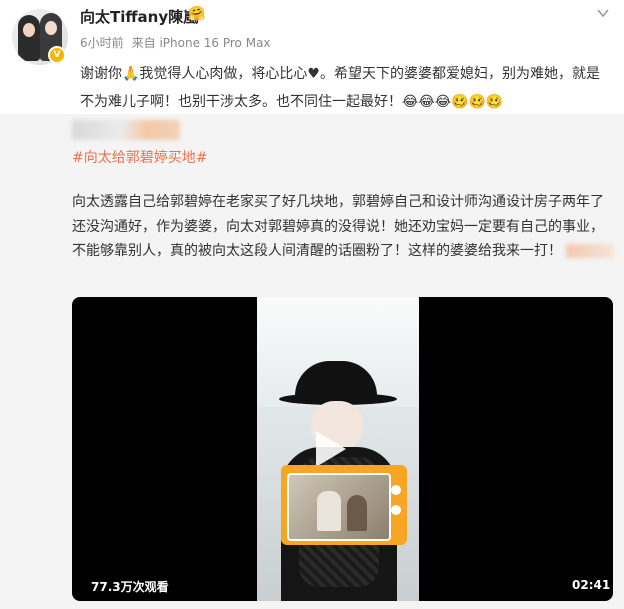 This screenshot has width=624, height=609. Describe the element at coordinates (357, 513) in the screenshot. I see `inset-scene-person-right` at that location.